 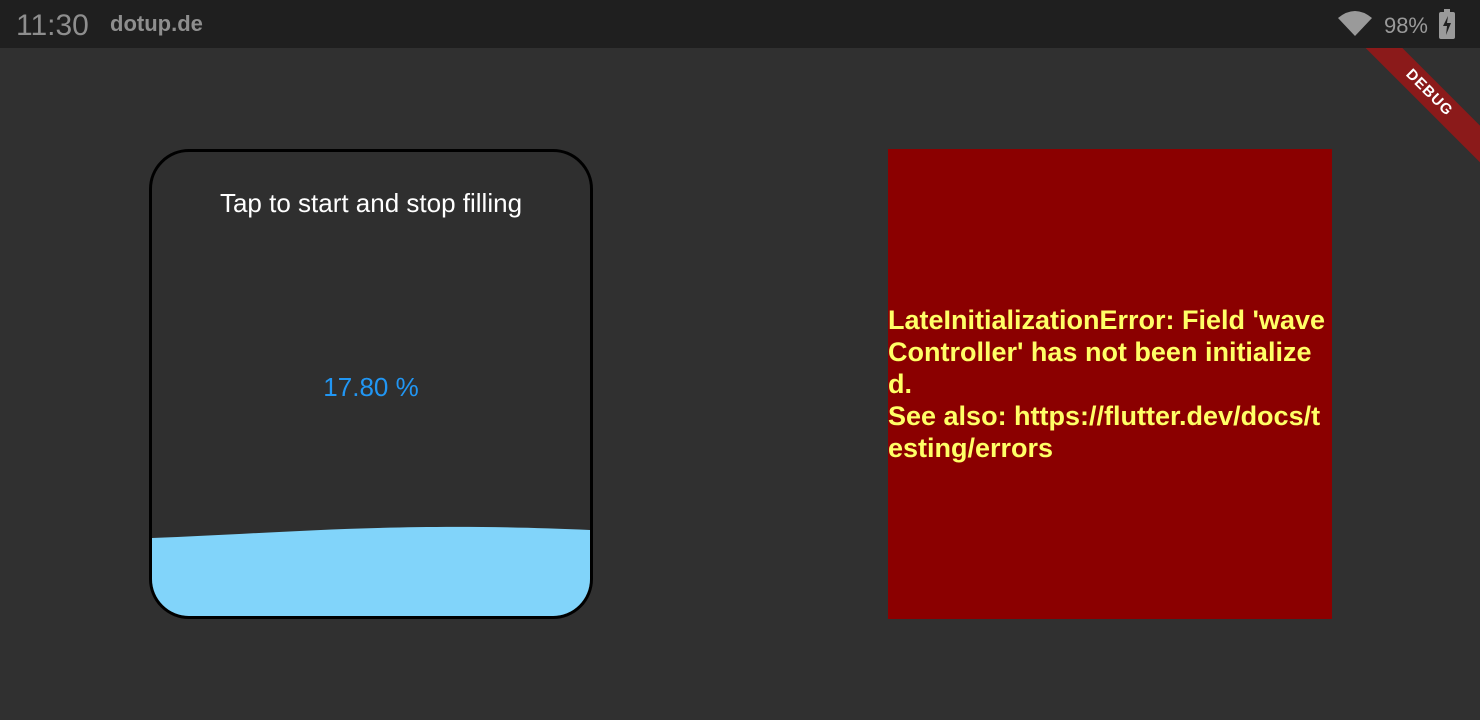 What do you see at coordinates (740, 24) in the screenshot?
I see `status-bar: 11:30 dotup.de 98%` at bounding box center [740, 24].